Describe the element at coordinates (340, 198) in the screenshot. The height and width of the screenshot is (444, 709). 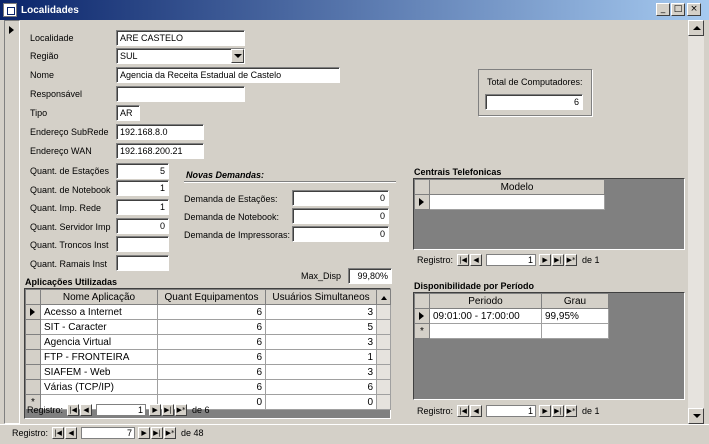
I see `demanda-estacoes-field: 0` at that location.